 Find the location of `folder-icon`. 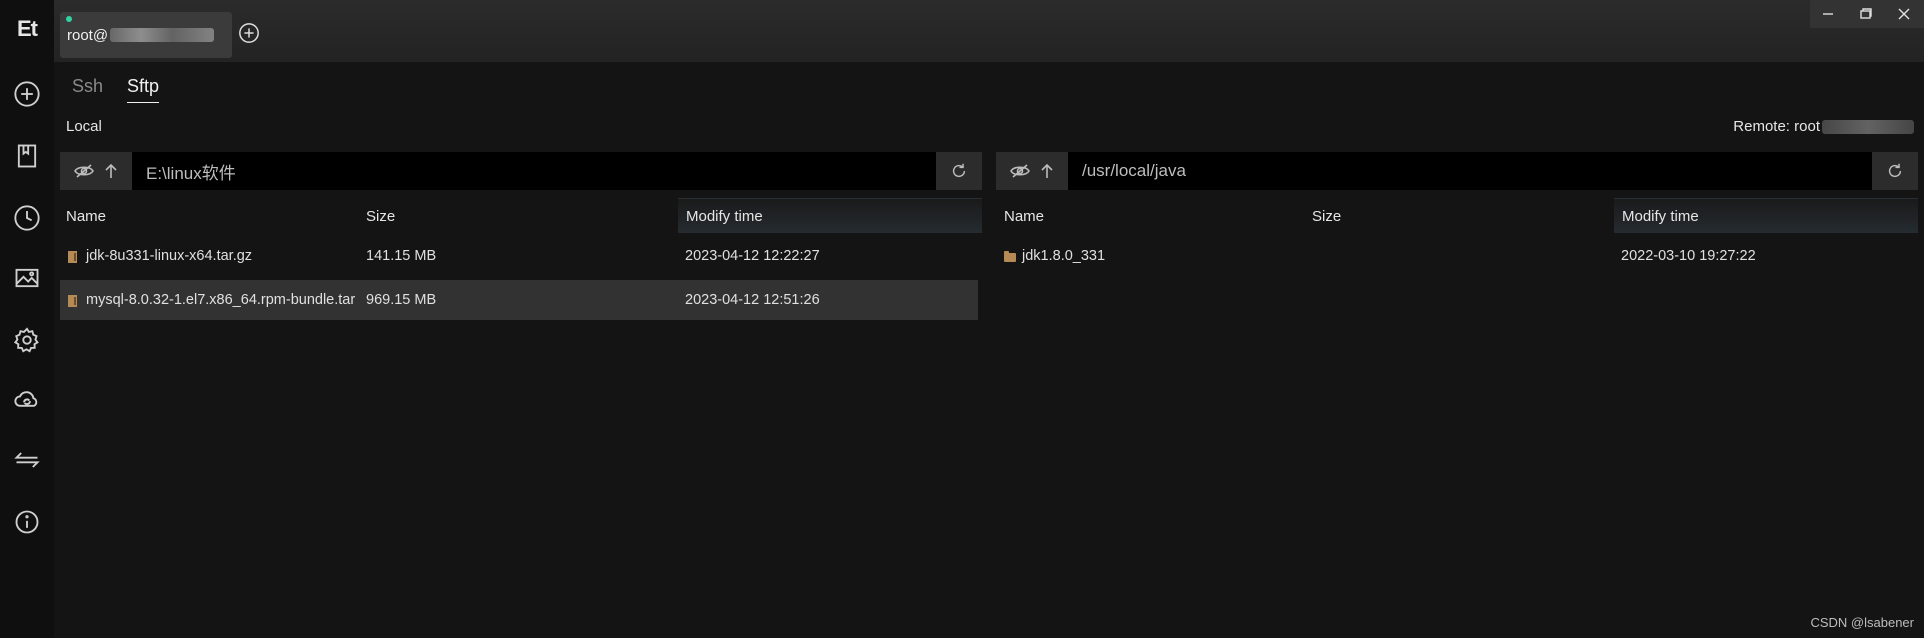

folder-icon is located at coordinates (1010, 256).